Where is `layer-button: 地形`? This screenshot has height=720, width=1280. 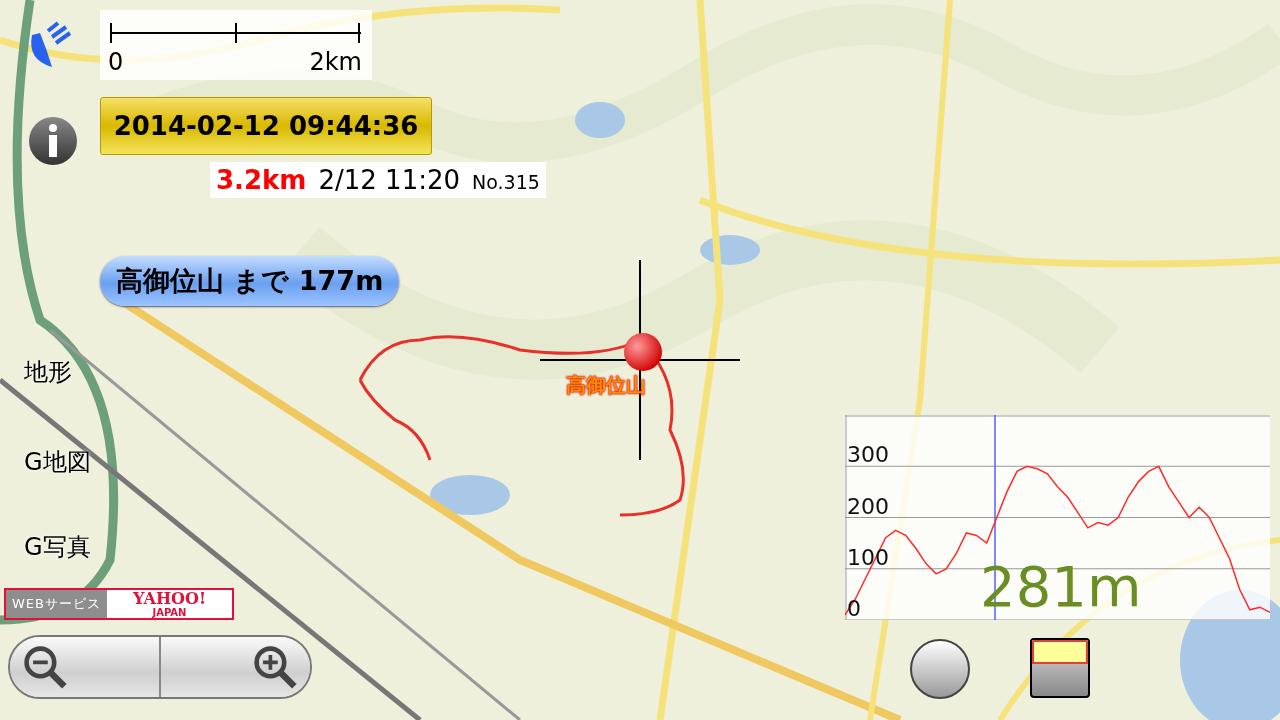
layer-button: 地形 is located at coordinates (48, 372).